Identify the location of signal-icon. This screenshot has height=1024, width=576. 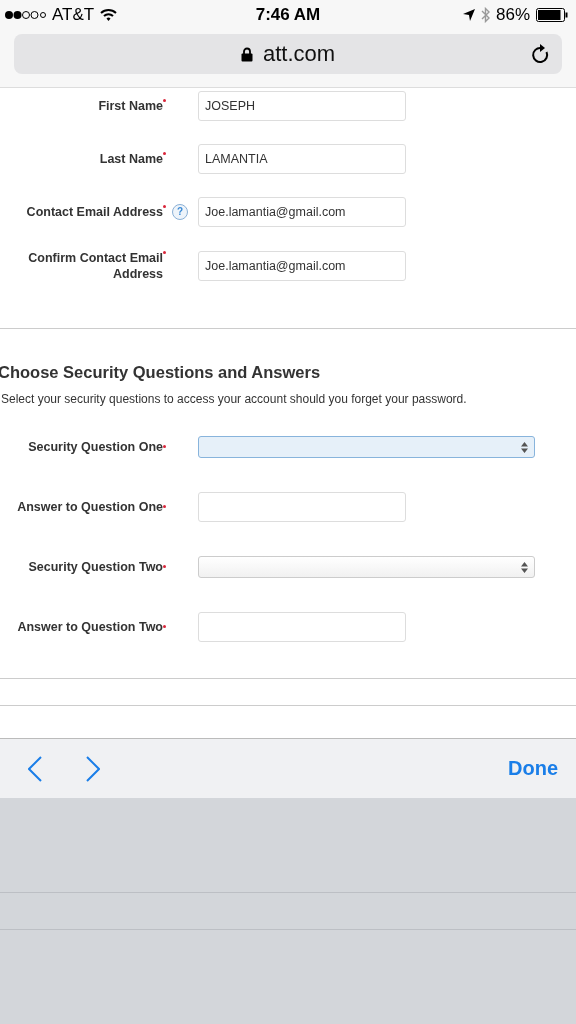
(25, 15).